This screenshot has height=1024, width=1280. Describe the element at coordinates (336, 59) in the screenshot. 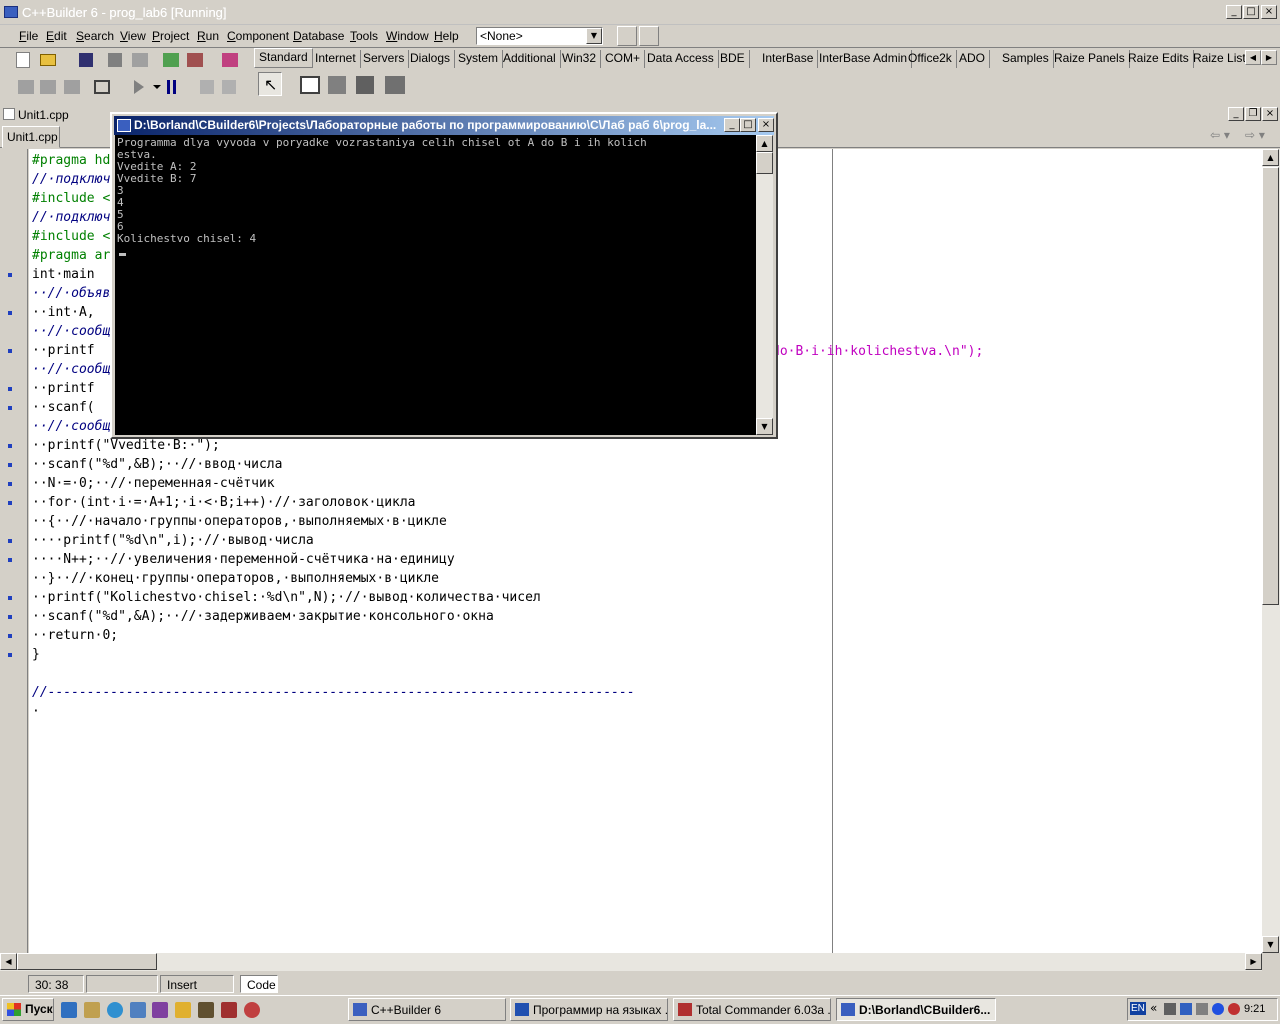

I see `palette-tab-internet: Internet` at that location.